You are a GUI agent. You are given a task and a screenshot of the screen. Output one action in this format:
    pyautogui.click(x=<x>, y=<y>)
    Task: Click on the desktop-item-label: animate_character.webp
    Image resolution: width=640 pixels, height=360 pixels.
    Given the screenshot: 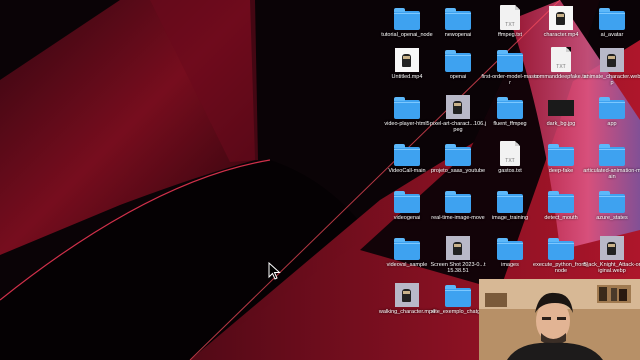 What is the action you would take?
    pyautogui.click(x=611, y=80)
    